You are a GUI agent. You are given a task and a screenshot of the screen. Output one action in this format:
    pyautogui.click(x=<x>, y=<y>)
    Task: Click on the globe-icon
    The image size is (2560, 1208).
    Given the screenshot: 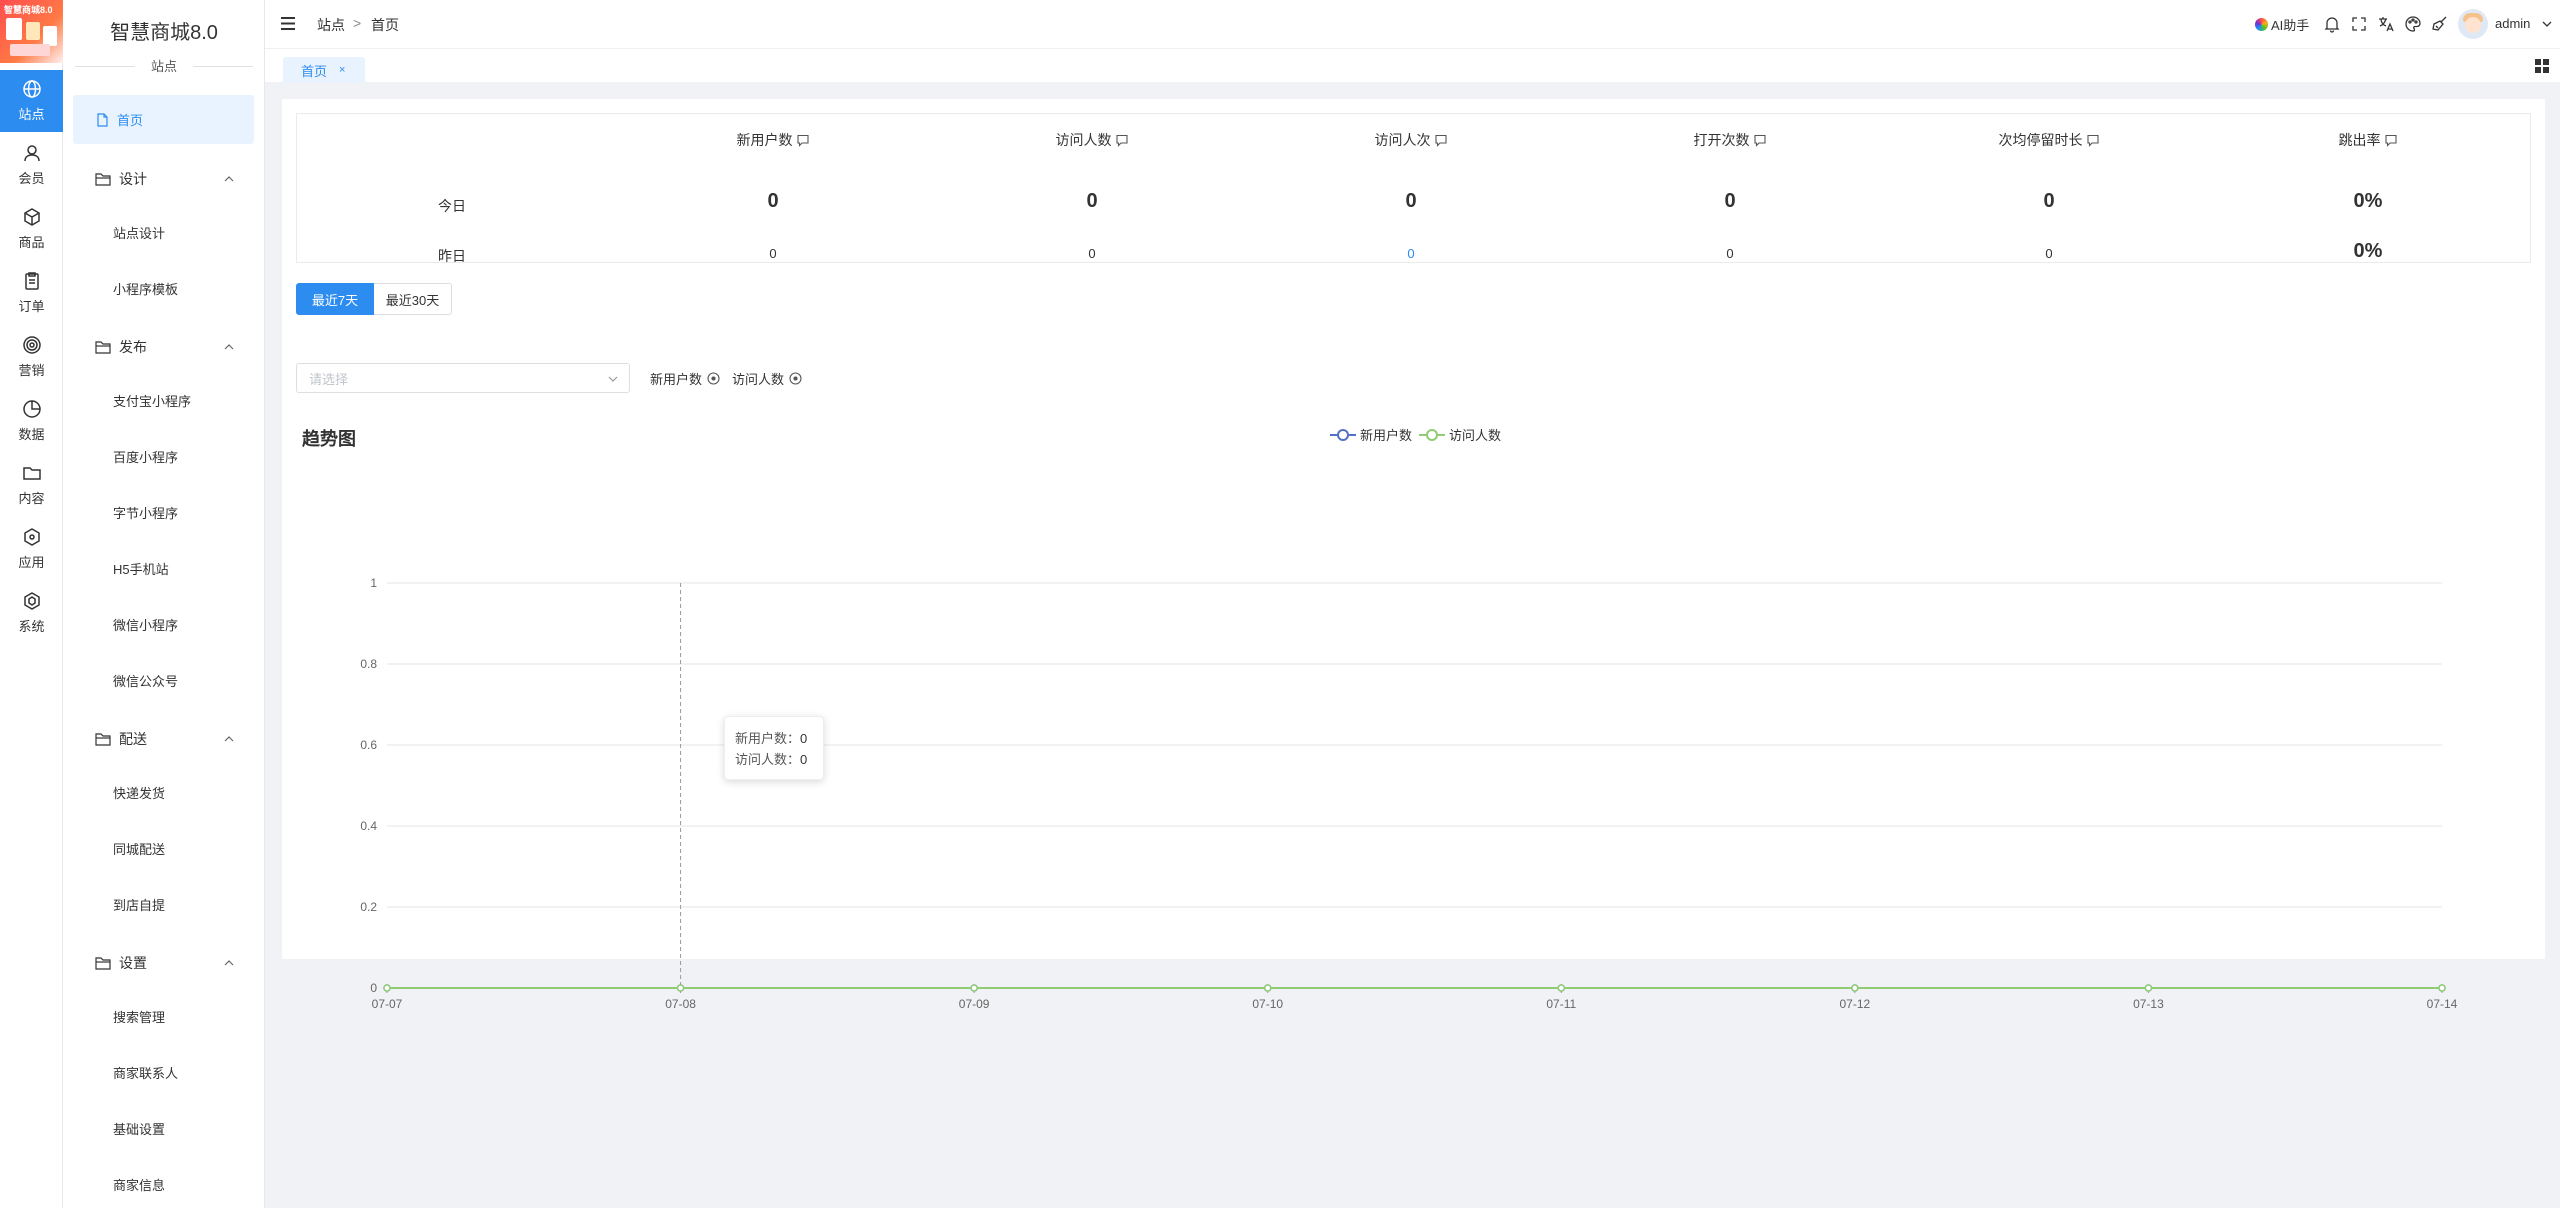 What is the action you would take?
    pyautogui.click(x=31, y=89)
    